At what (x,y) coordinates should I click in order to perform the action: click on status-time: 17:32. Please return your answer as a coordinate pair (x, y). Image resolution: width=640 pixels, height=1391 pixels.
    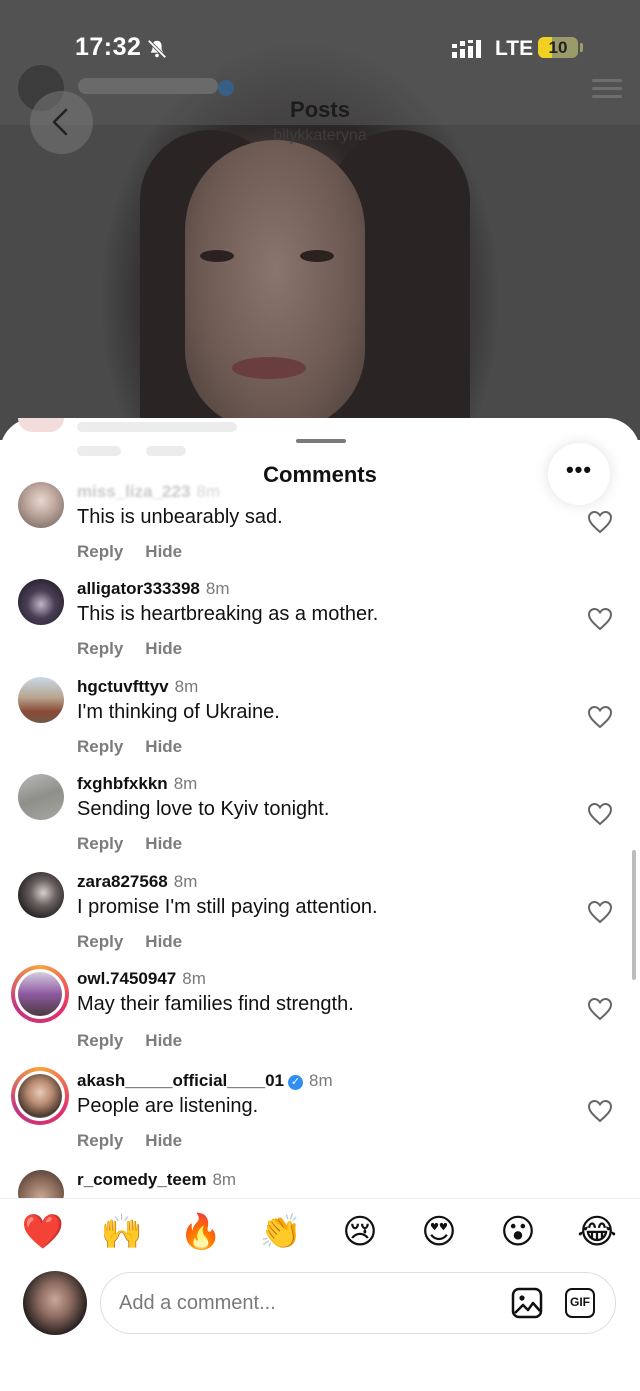
    Looking at the image, I should click on (108, 47).